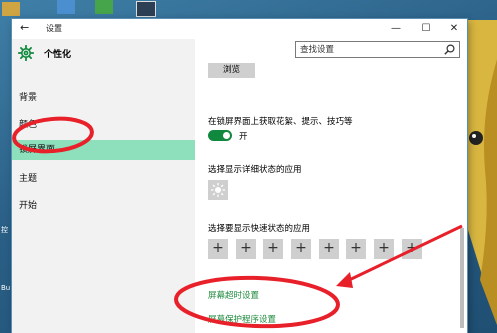  I want to click on desktop-icon-label: 控, so click(4, 230).